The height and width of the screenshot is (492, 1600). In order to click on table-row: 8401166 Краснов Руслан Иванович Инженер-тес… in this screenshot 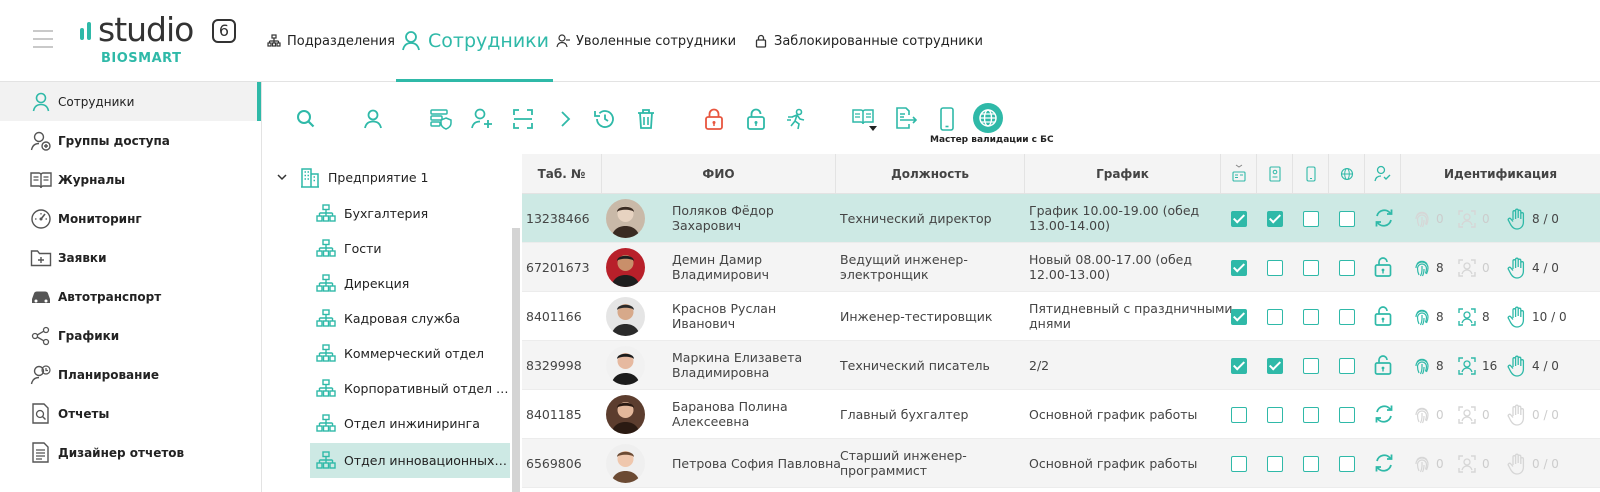, I will do `click(1061, 316)`.